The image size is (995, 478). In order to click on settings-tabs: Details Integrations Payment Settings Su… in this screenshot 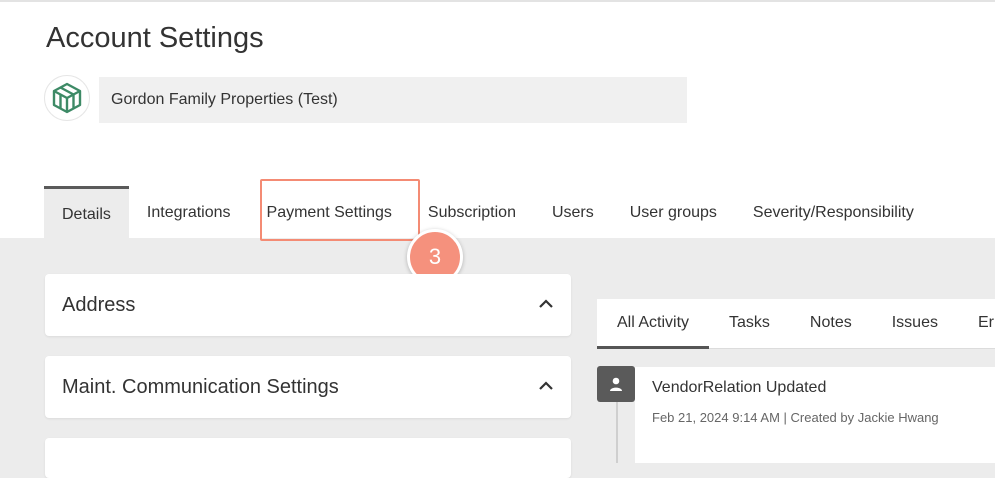, I will do `click(488, 213)`.